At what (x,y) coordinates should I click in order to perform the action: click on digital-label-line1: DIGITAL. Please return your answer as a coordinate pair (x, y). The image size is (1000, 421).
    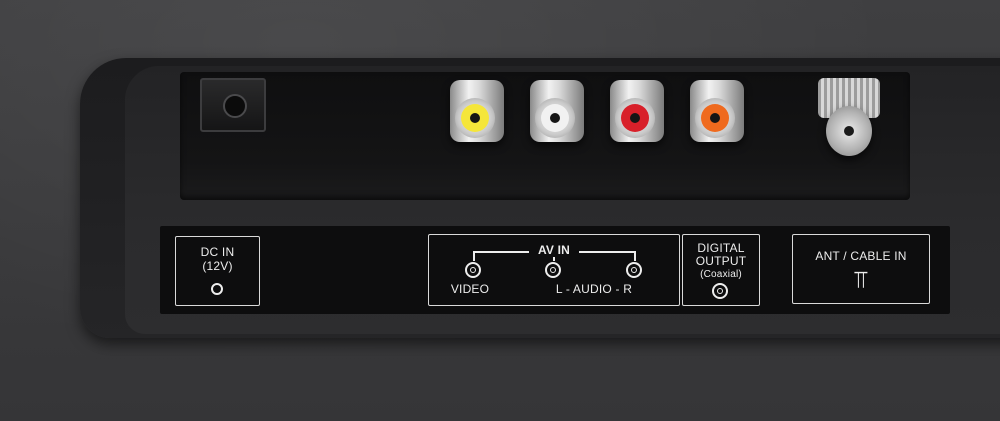
    Looking at the image, I should click on (721, 248).